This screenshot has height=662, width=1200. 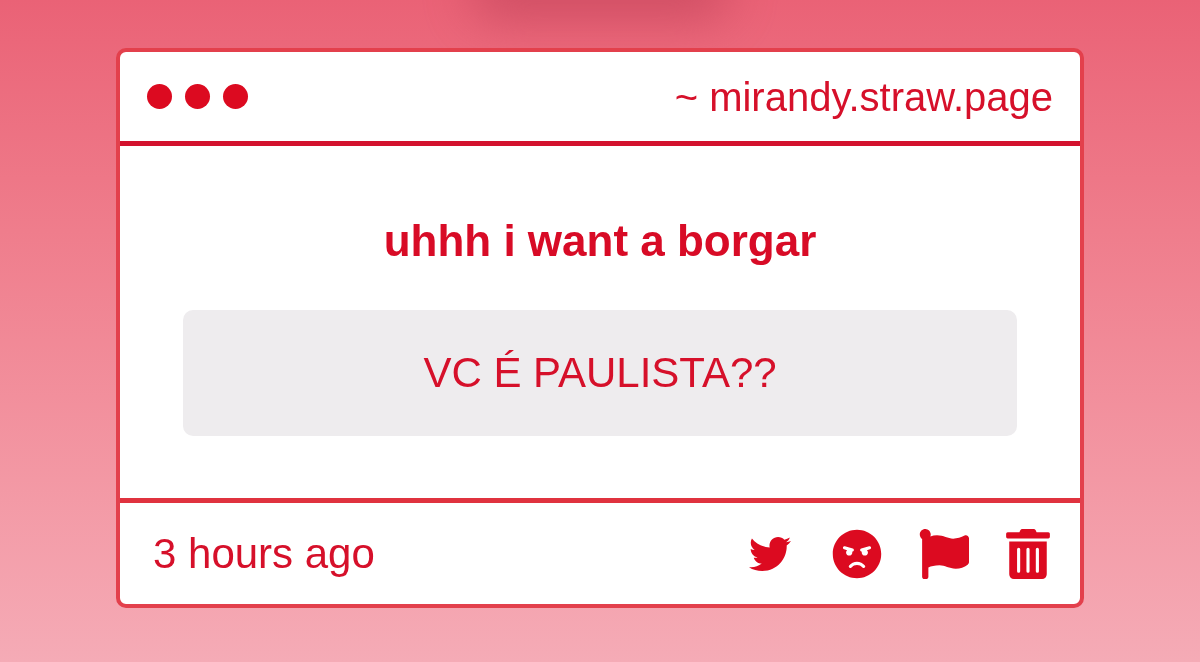 I want to click on angry-face-icon, so click(x=857, y=553).